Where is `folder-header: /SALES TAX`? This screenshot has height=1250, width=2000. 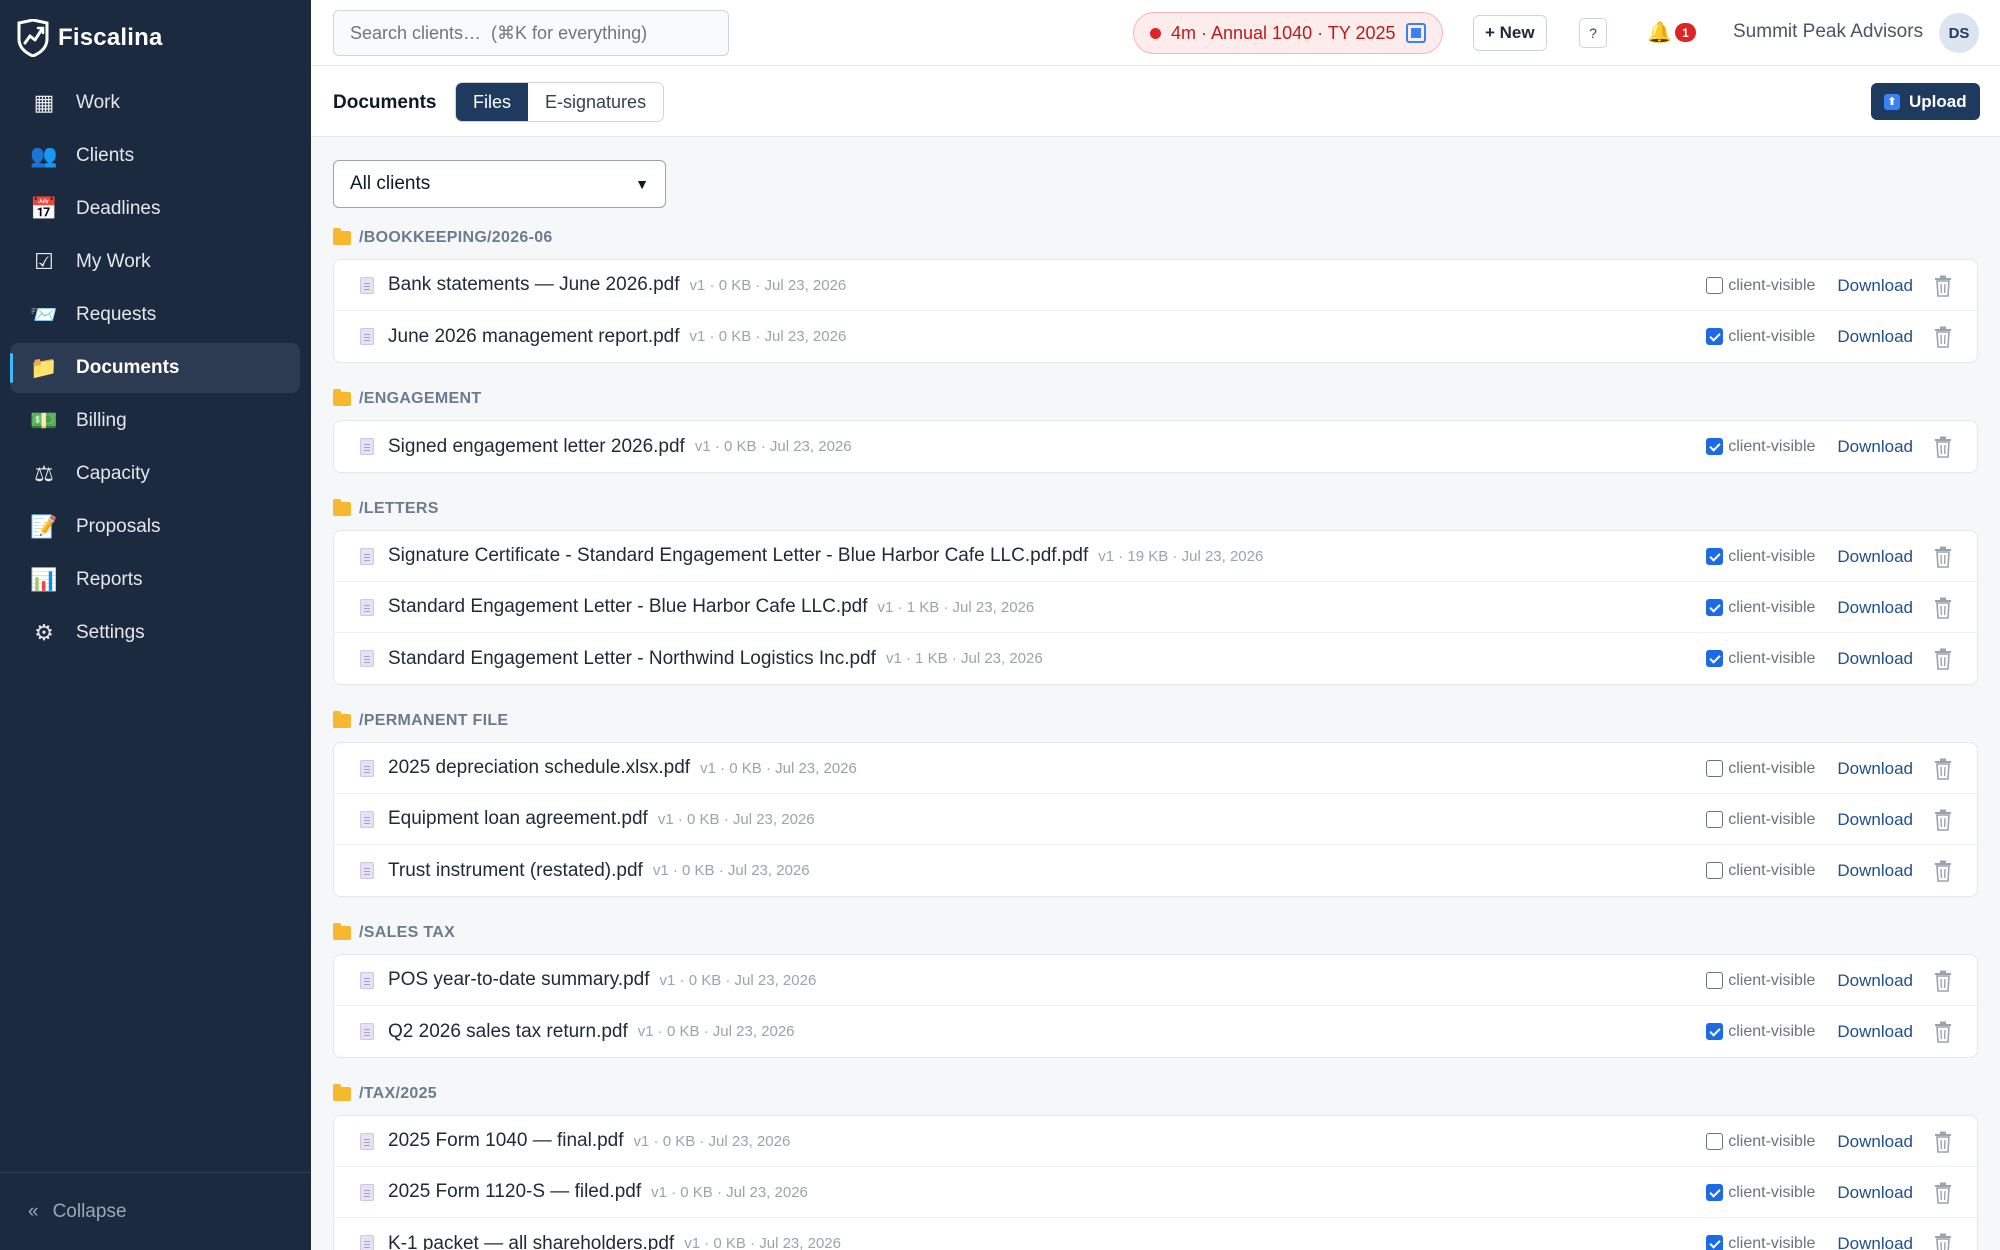 folder-header: /SALES TAX is located at coordinates (1155, 933).